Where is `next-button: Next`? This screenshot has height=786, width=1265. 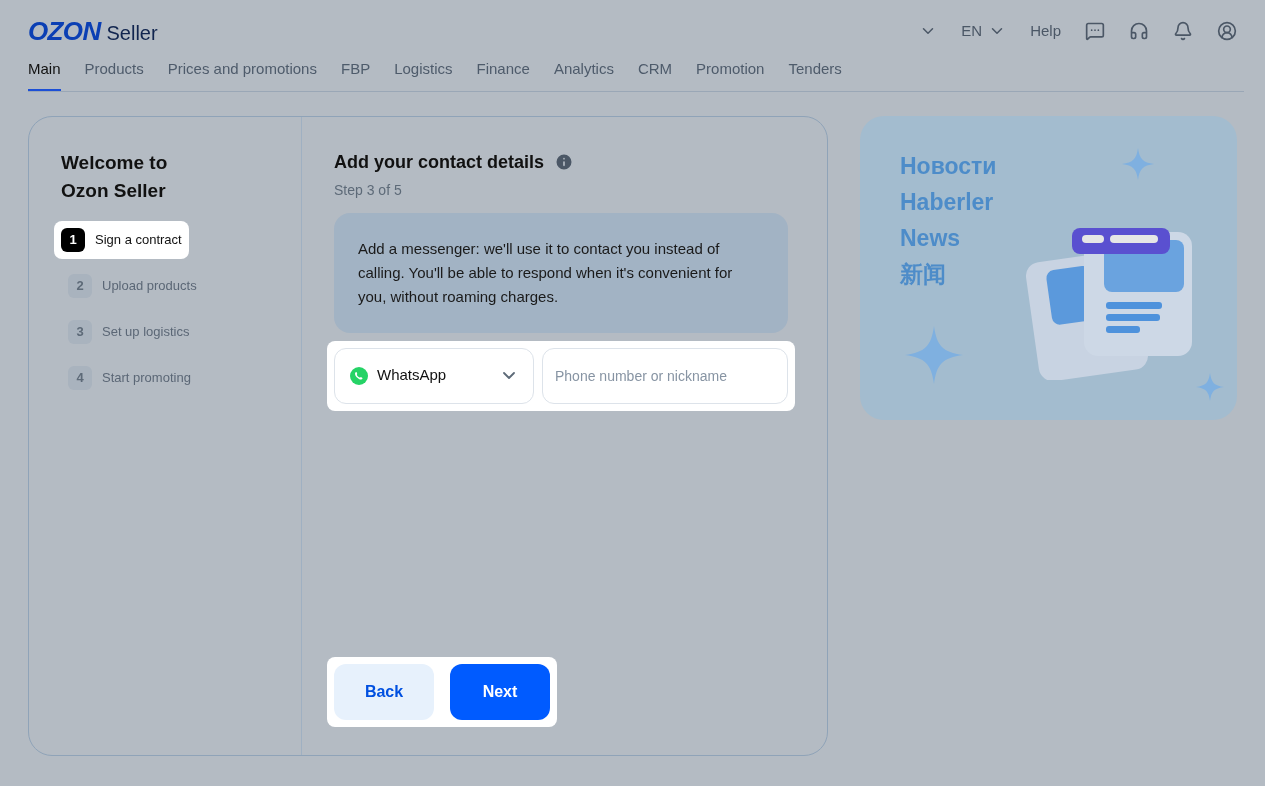 next-button: Next is located at coordinates (500, 691).